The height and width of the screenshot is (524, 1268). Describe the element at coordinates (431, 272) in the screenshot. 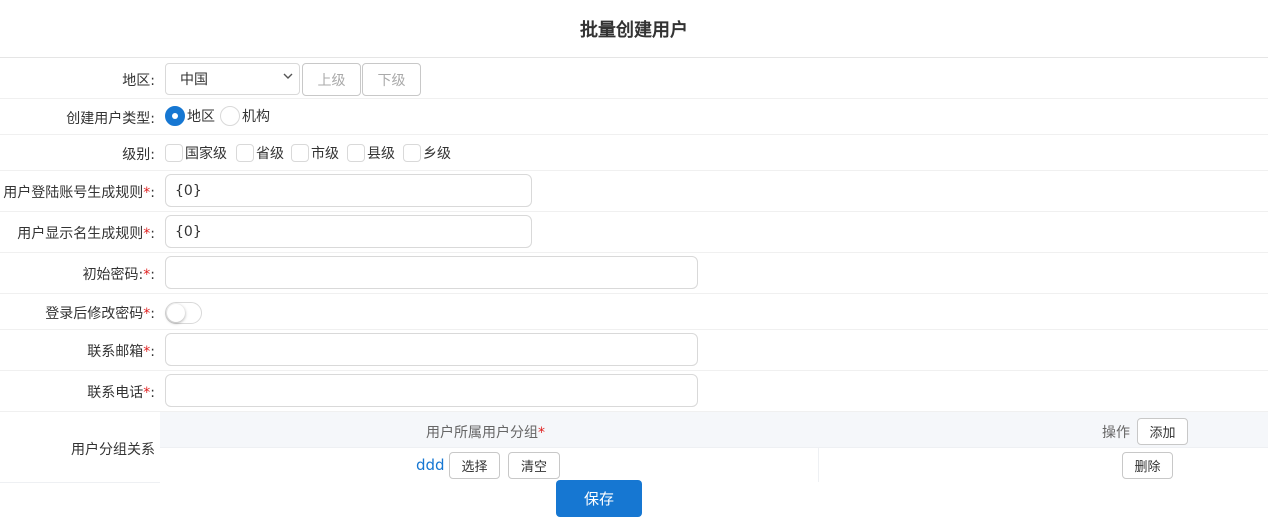

I see `init-password-input` at that location.